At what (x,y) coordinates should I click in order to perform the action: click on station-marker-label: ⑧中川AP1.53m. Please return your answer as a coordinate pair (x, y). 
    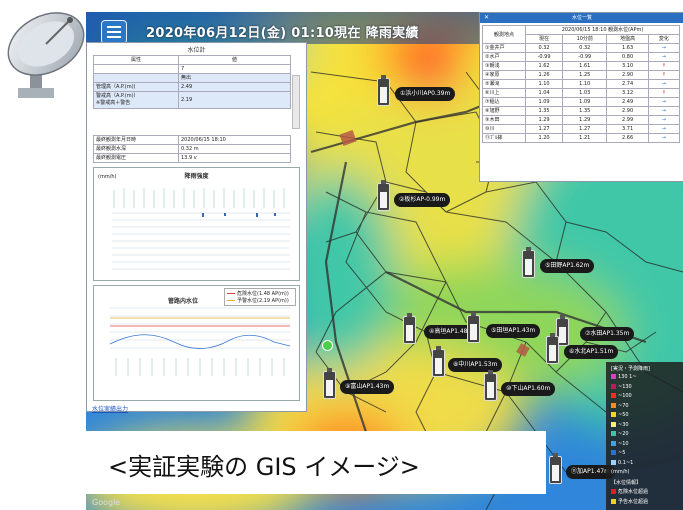
    Looking at the image, I should click on (475, 365).